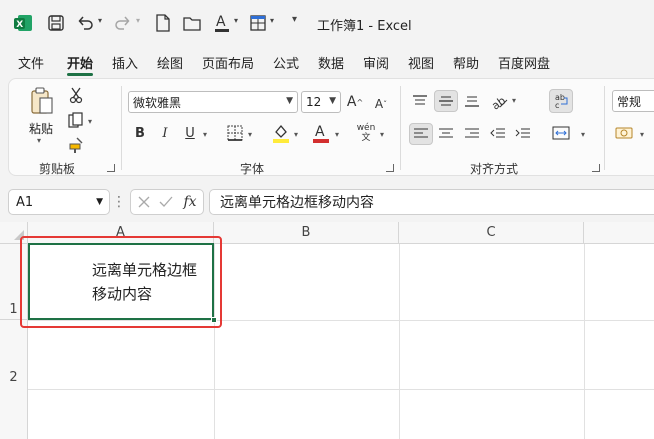 The height and width of the screenshot is (439, 654). What do you see at coordinates (642, 134) in the screenshot?
I see `accounting-dropdown-icon: ▾` at bounding box center [642, 134].